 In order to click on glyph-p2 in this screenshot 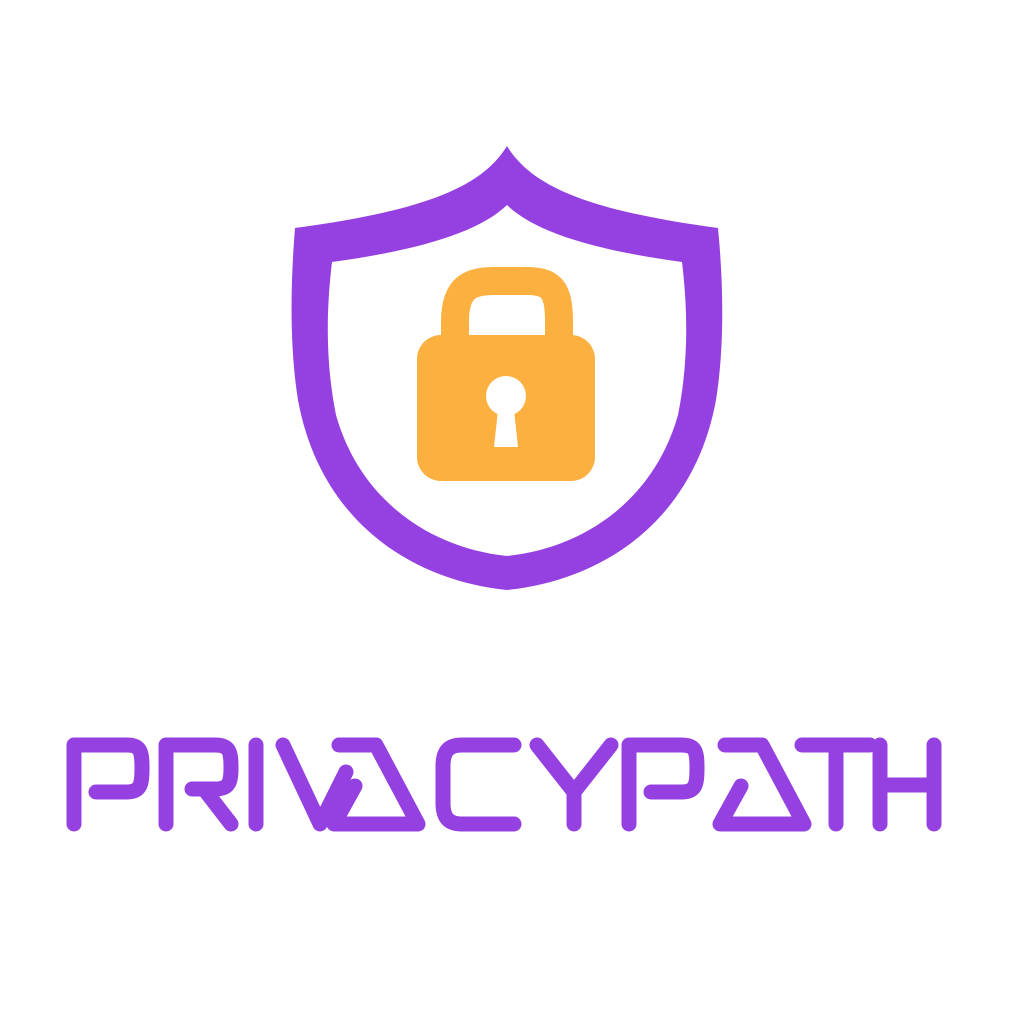, I will do `click(663, 784)`.